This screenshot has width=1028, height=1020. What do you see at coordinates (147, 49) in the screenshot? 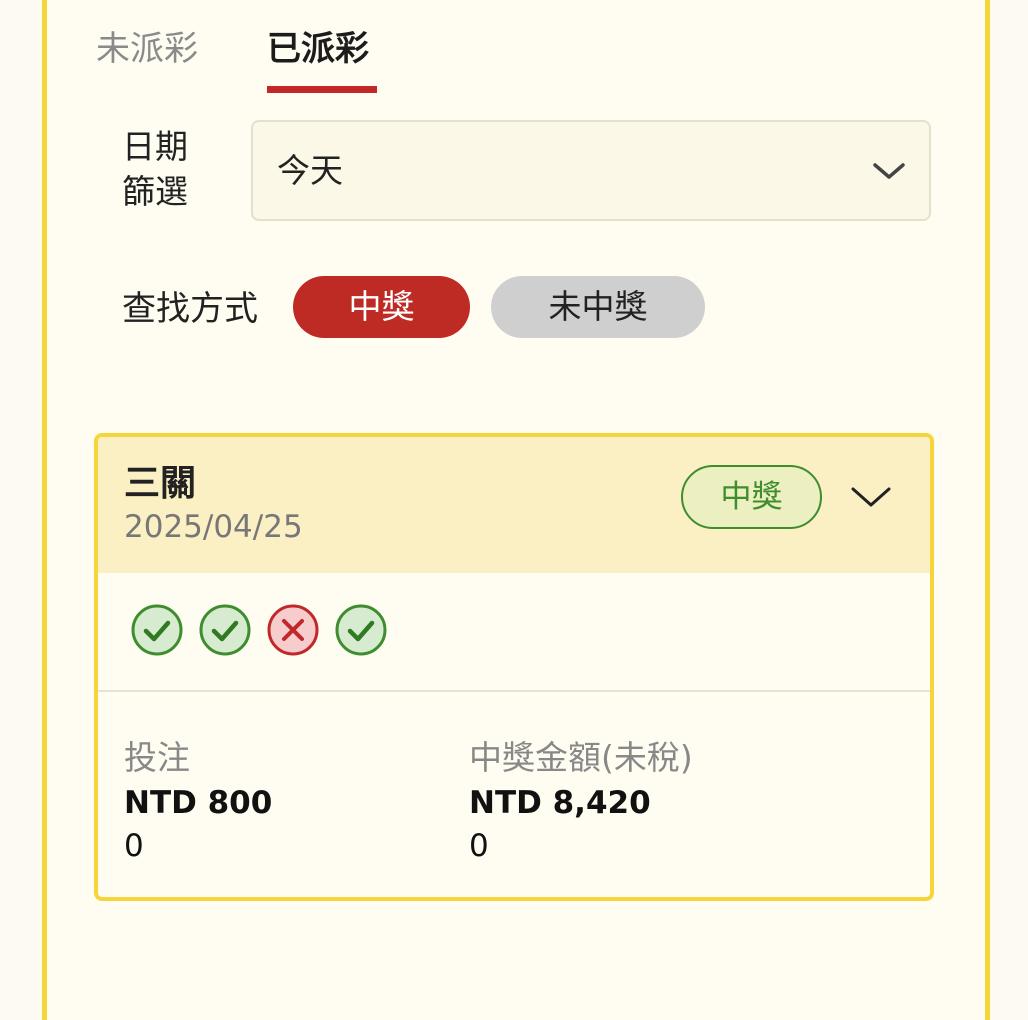
I see `tab-unsettled: 未派彩` at bounding box center [147, 49].